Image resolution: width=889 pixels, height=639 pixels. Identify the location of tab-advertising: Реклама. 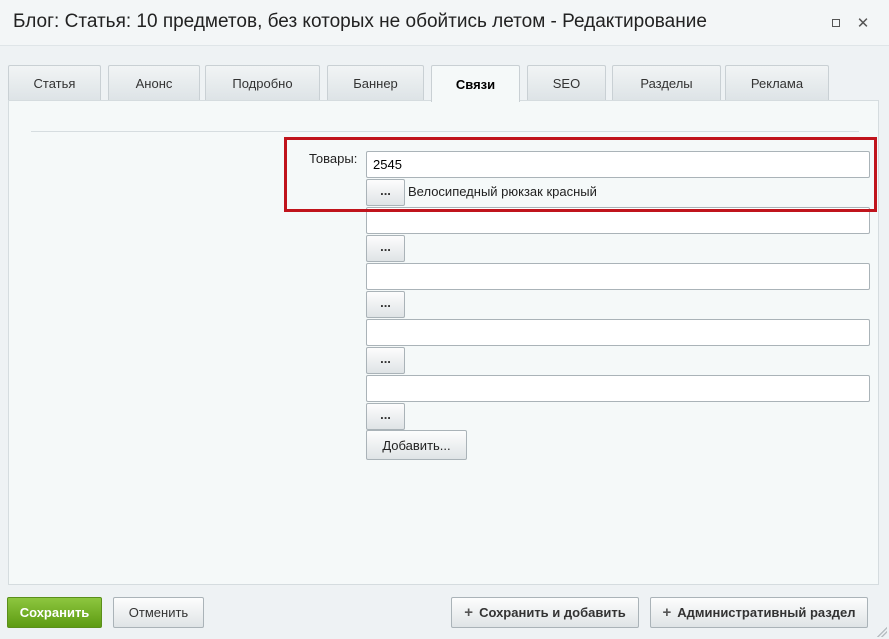
(777, 83).